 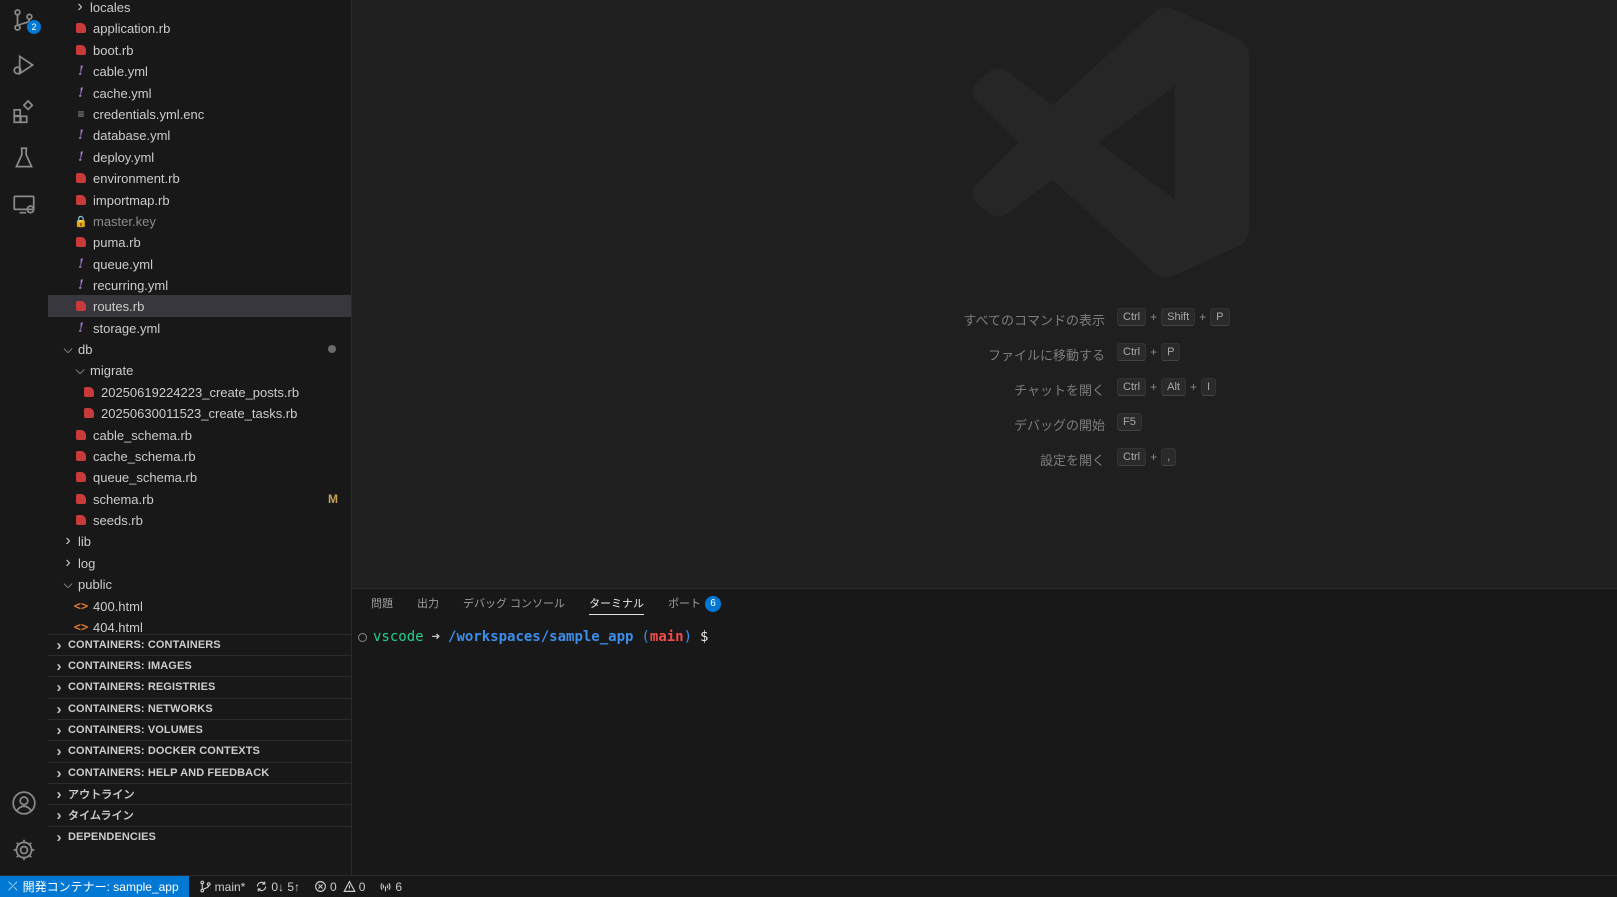 I want to click on tree-folder: › log, so click(x=199, y=563).